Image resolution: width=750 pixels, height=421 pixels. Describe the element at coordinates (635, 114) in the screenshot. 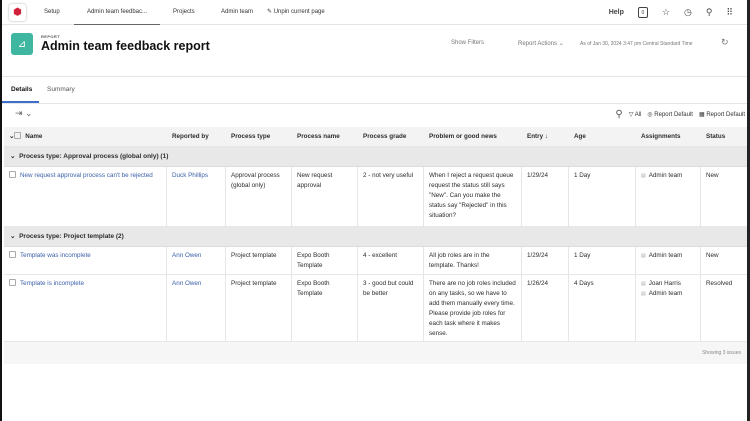

I see `filter-button: ▽ All` at that location.